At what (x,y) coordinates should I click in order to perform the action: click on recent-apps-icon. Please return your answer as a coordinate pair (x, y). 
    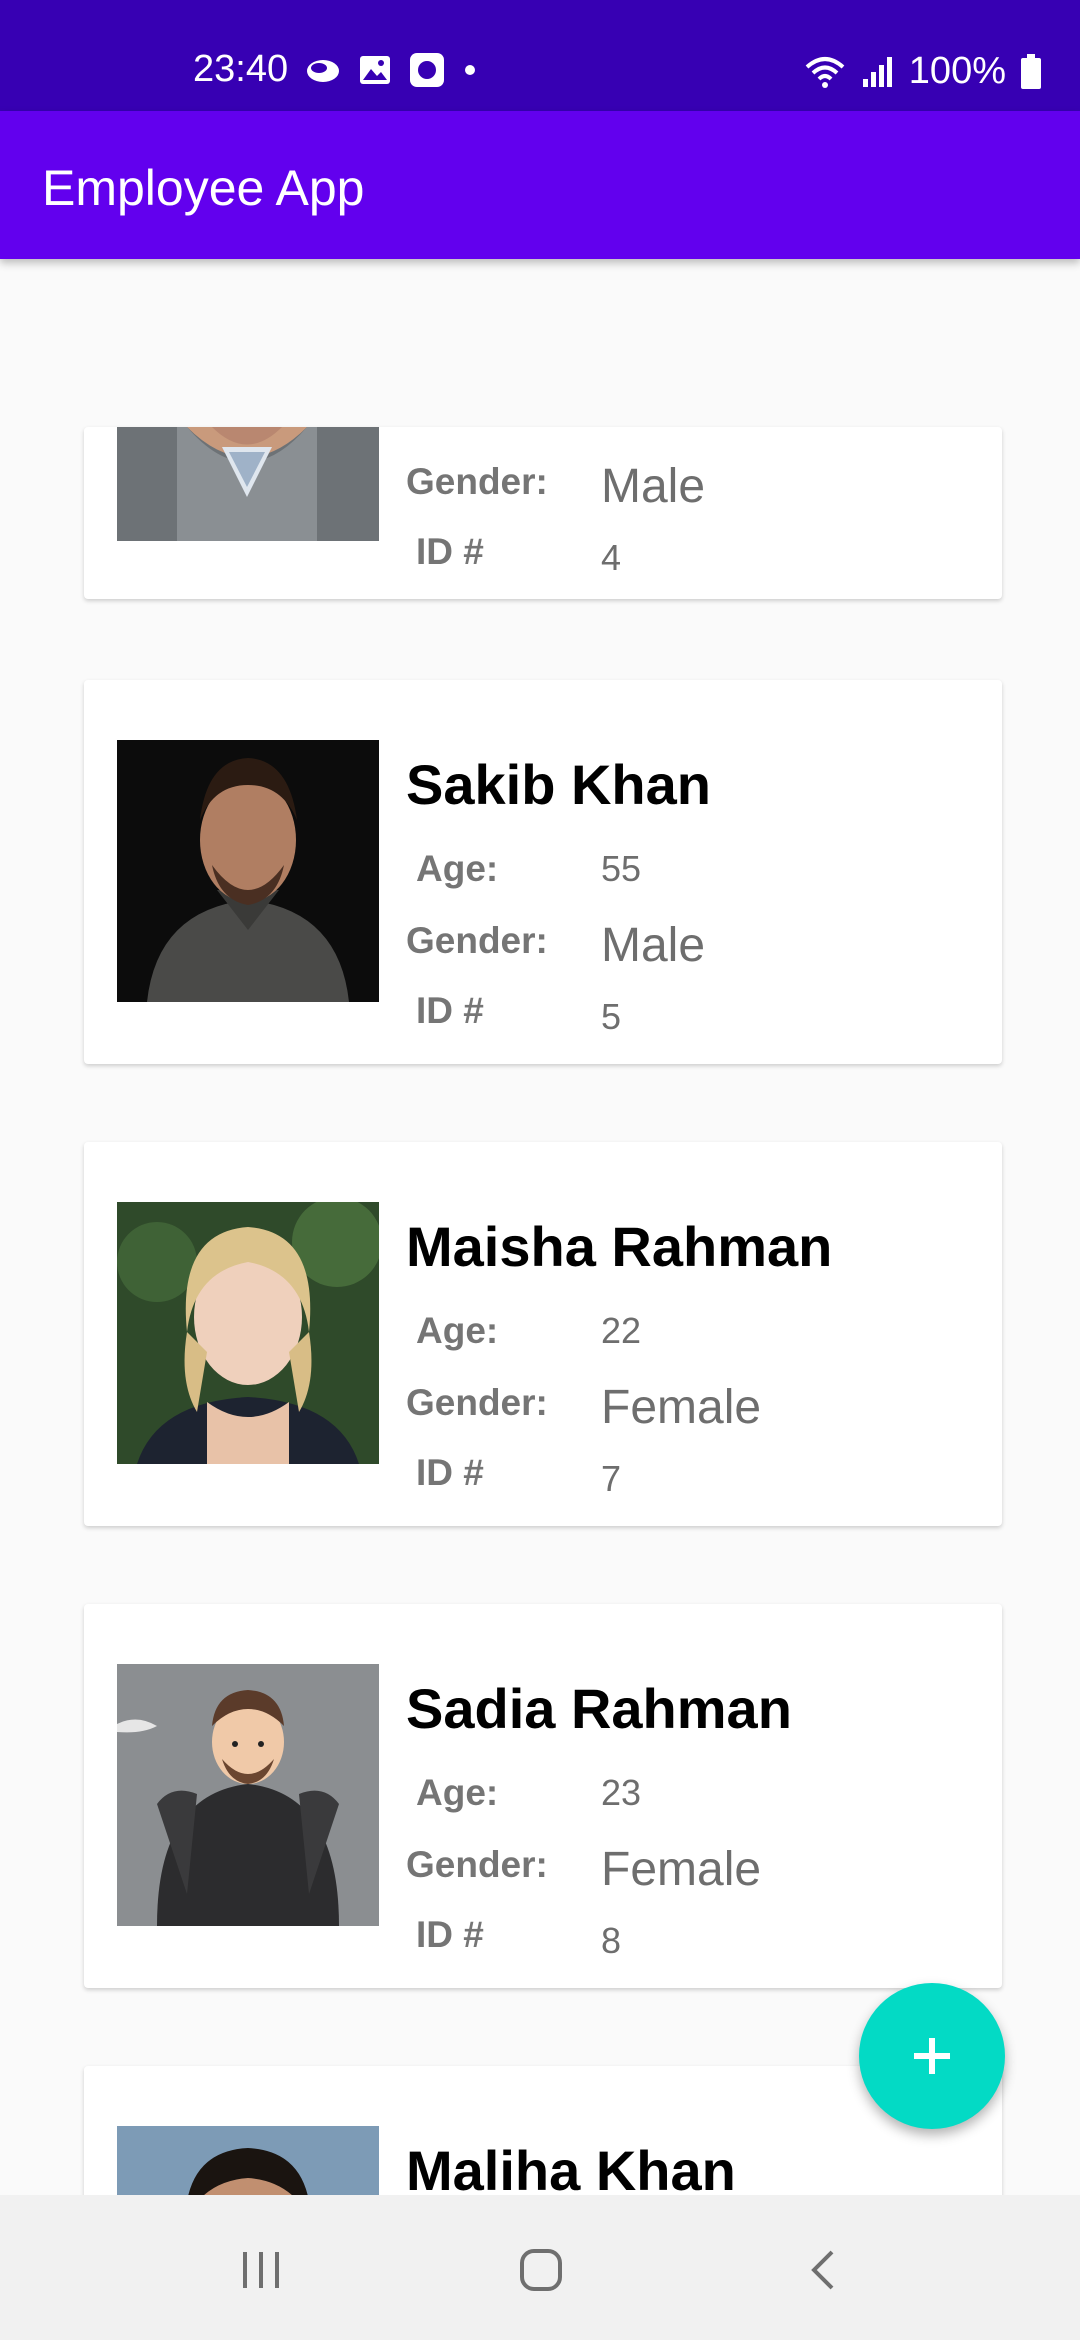
    Looking at the image, I should click on (261, 2270).